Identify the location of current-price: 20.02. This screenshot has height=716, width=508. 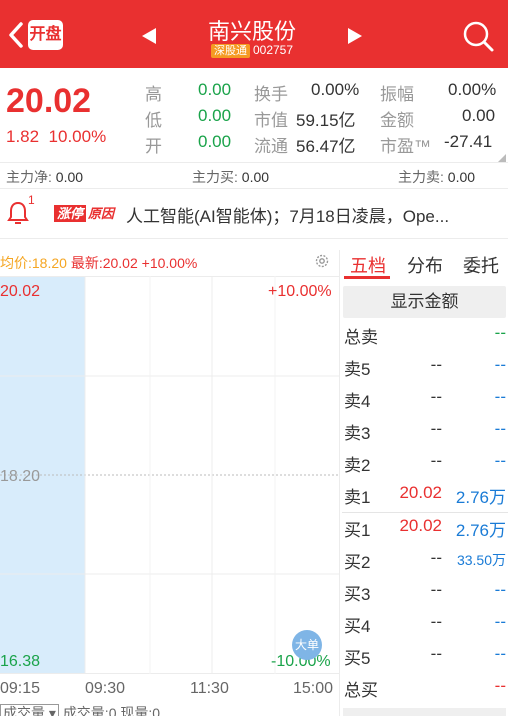
(49, 101).